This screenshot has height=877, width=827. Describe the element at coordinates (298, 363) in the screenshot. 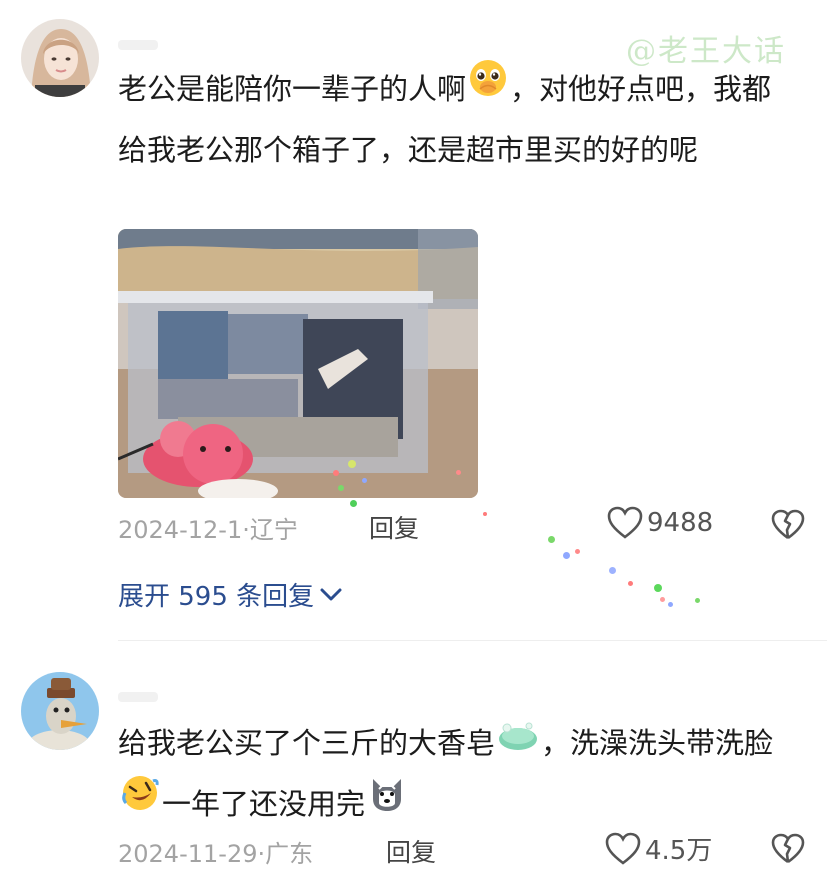

I see `comment-photo` at that location.